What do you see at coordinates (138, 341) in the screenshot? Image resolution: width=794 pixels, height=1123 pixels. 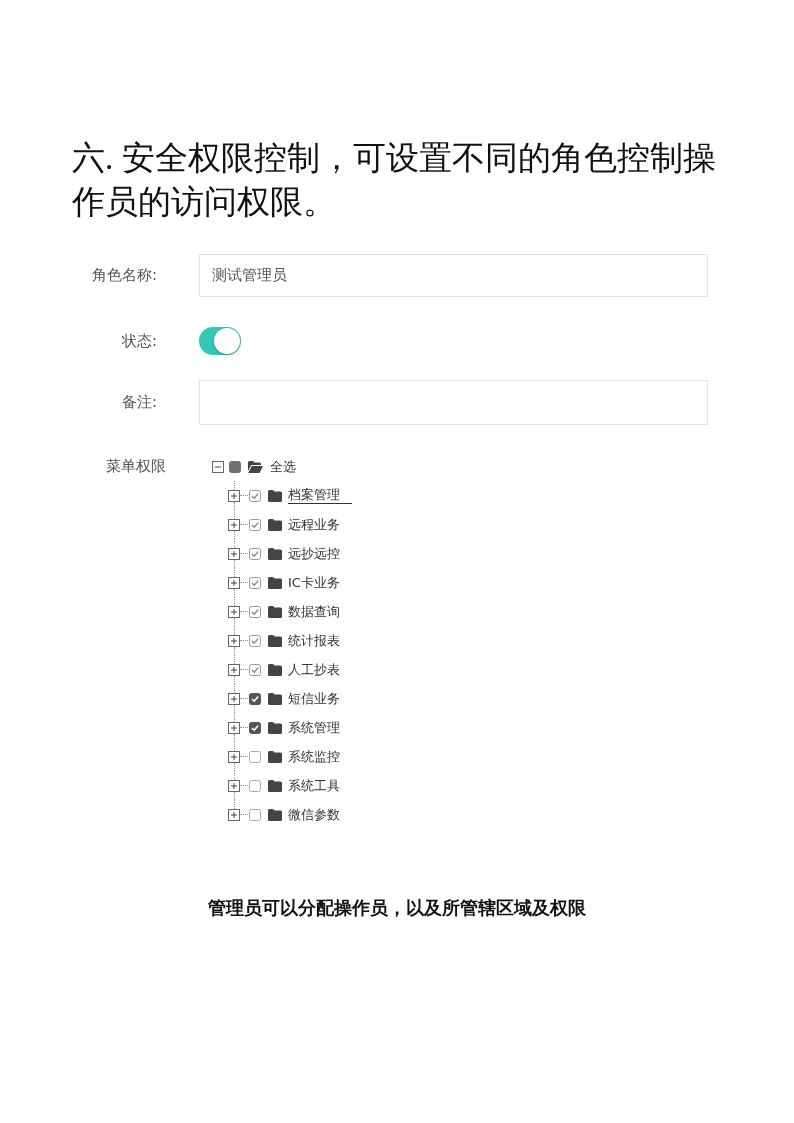 I see `field-label: 状态:` at bounding box center [138, 341].